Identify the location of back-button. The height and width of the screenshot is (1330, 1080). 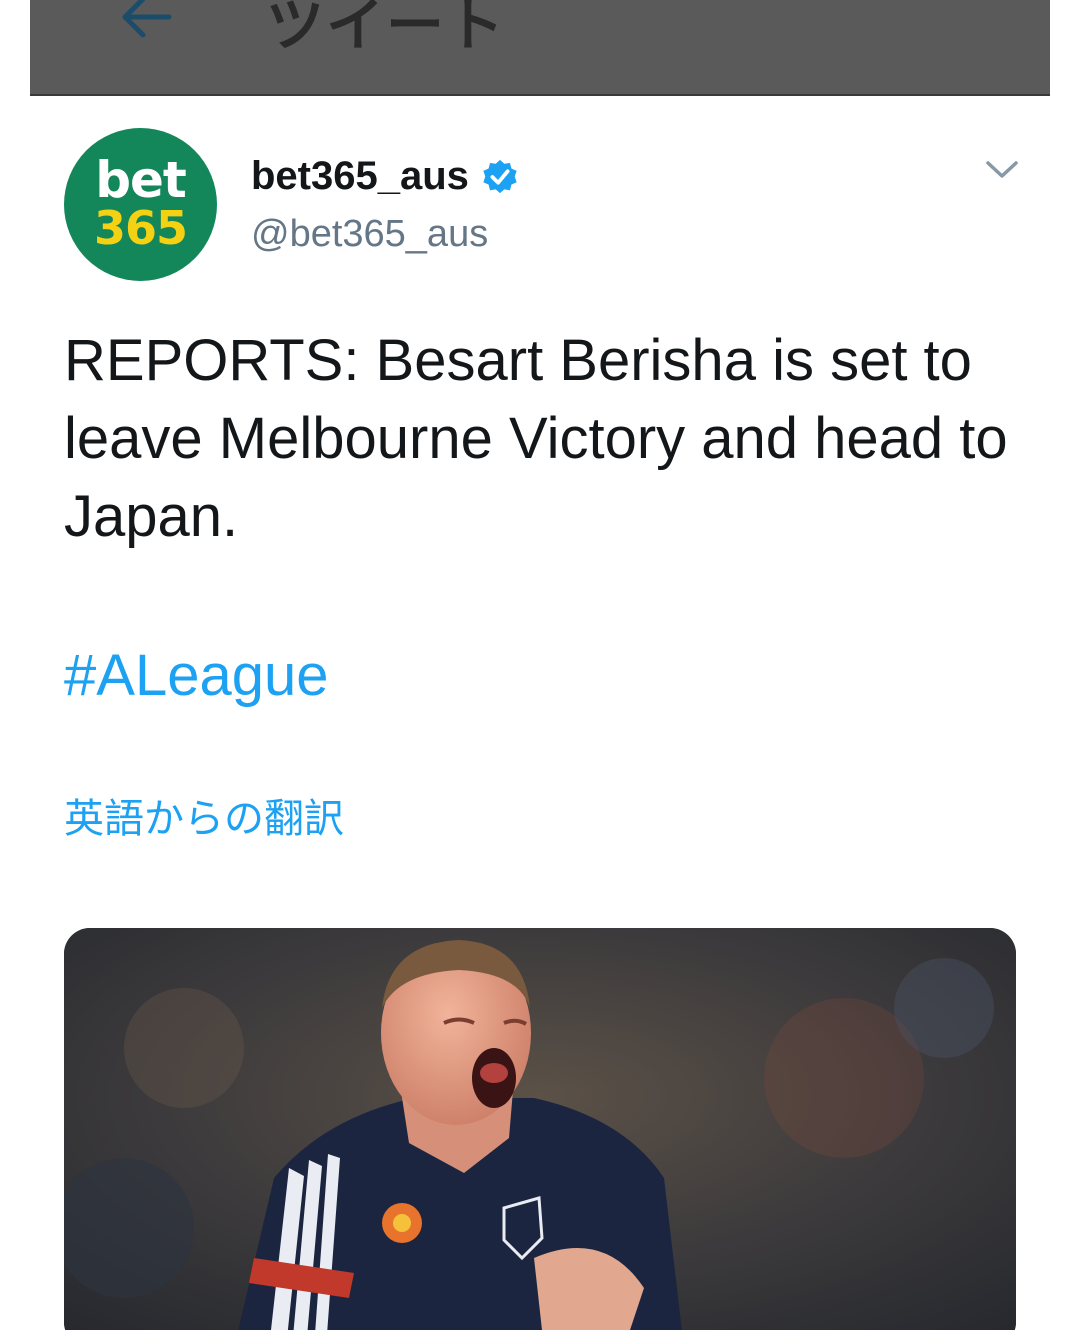
(145, 26).